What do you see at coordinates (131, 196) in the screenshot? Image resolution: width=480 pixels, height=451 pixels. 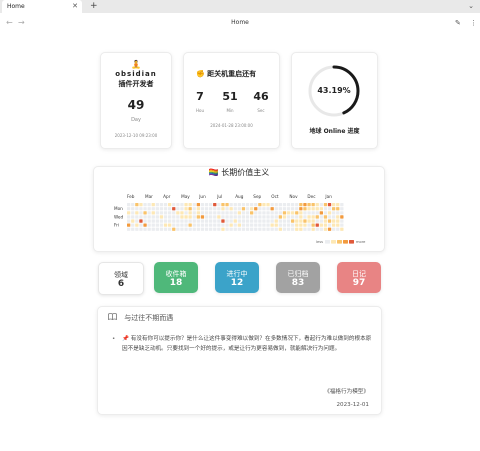 I see `month-label: Feb` at bounding box center [131, 196].